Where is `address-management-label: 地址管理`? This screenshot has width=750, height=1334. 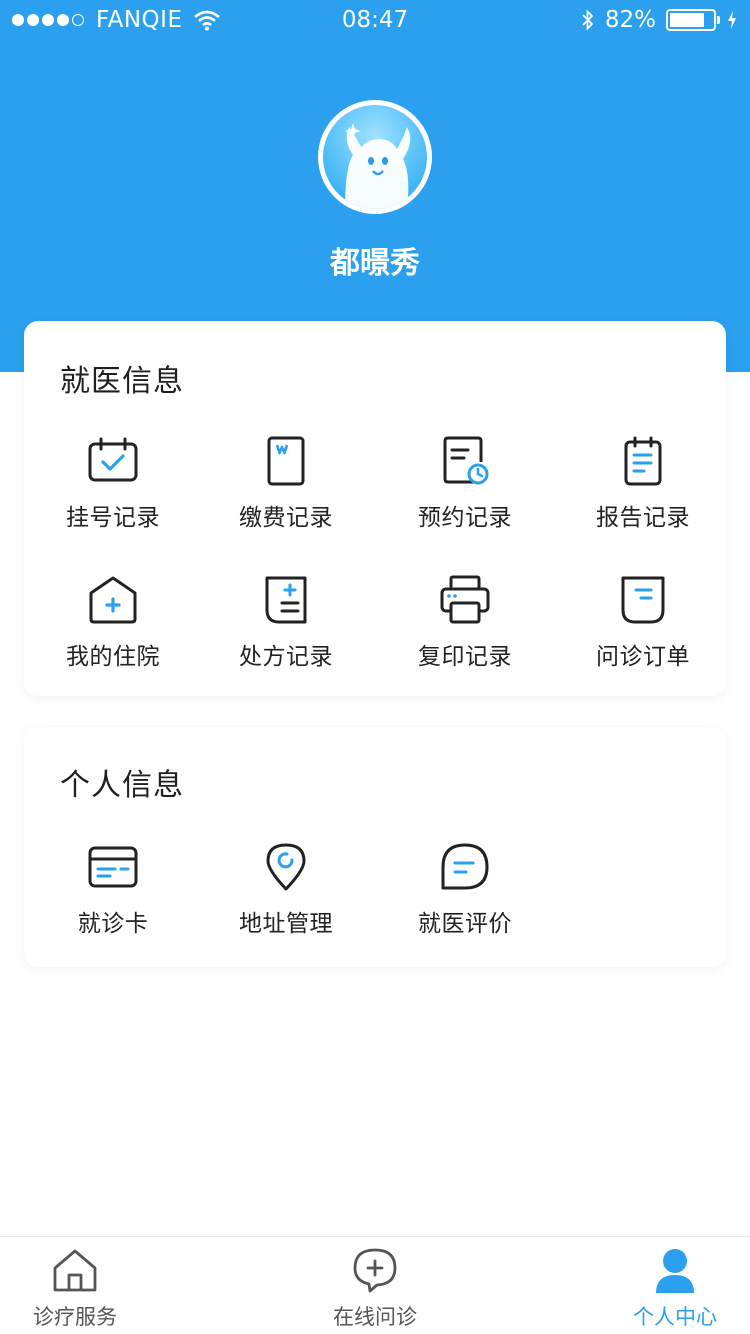
address-management-label: 地址管理 is located at coordinates (286, 924).